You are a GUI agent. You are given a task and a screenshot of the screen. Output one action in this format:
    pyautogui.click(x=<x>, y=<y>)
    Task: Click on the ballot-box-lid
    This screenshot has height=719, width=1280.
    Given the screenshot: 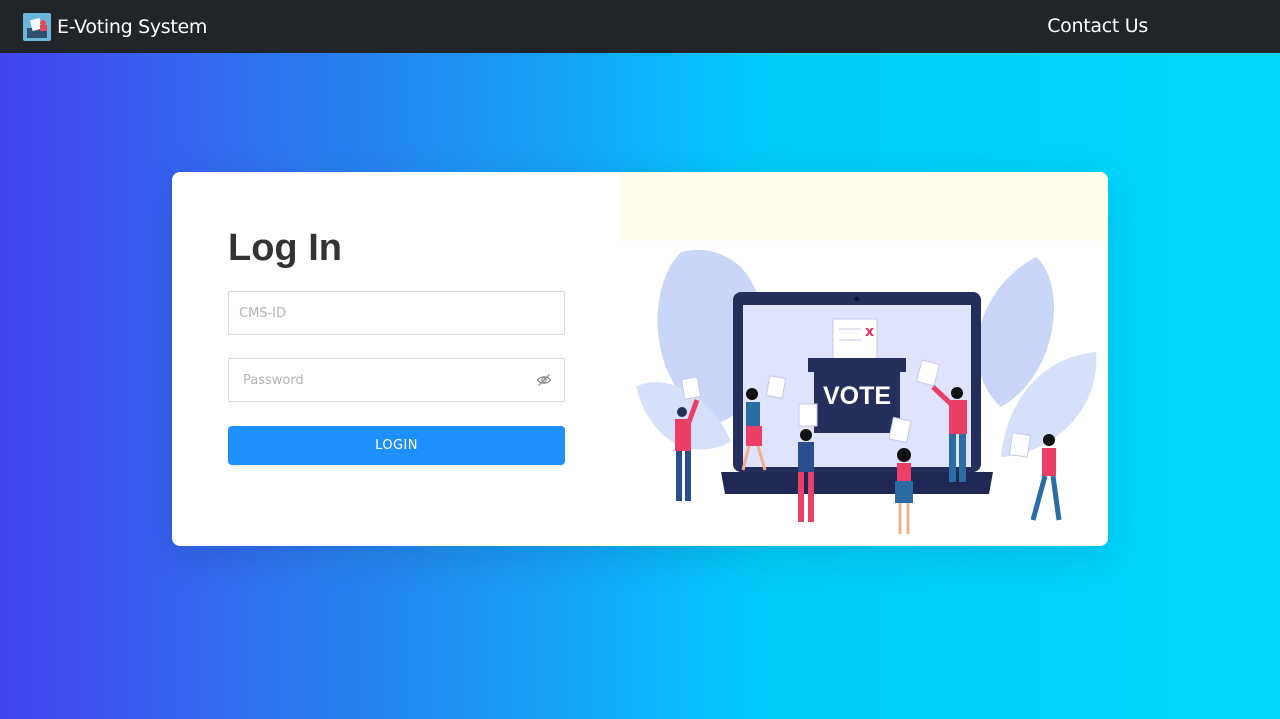 What is the action you would take?
    pyautogui.click(x=857, y=365)
    